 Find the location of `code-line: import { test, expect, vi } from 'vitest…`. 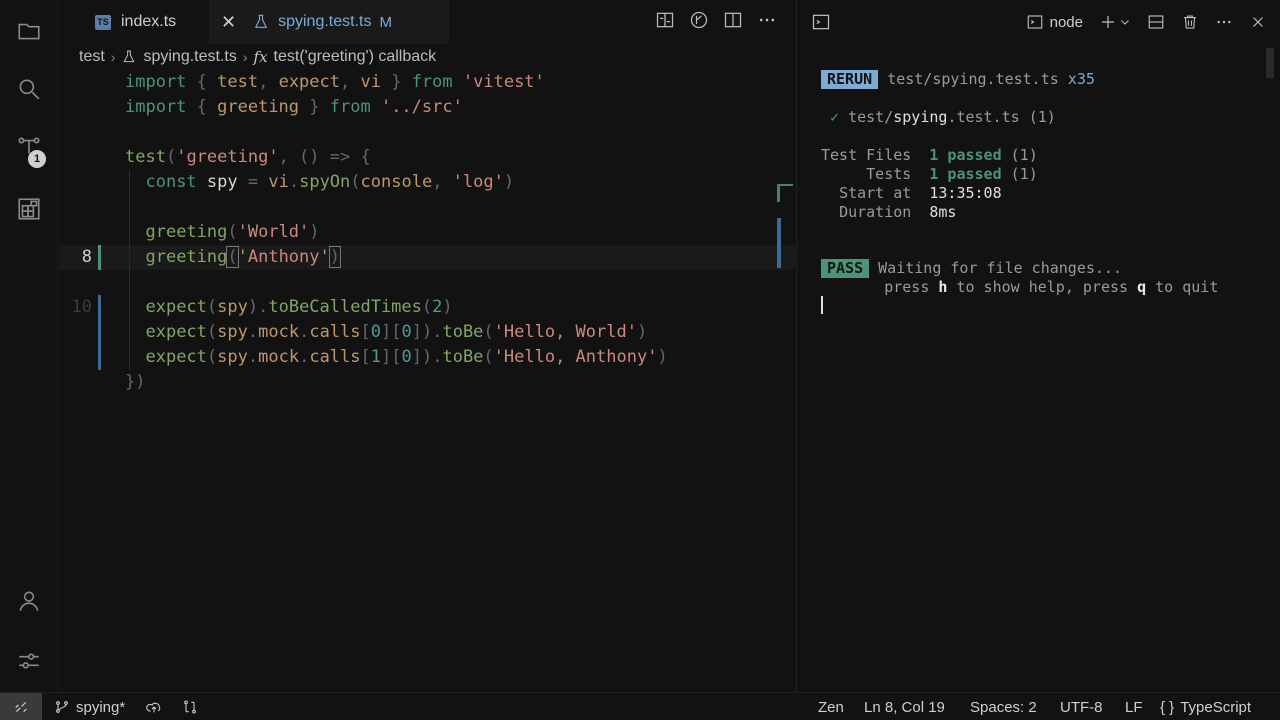

code-line: import { test, expect, vi } from 'vitest… is located at coordinates (427, 82).